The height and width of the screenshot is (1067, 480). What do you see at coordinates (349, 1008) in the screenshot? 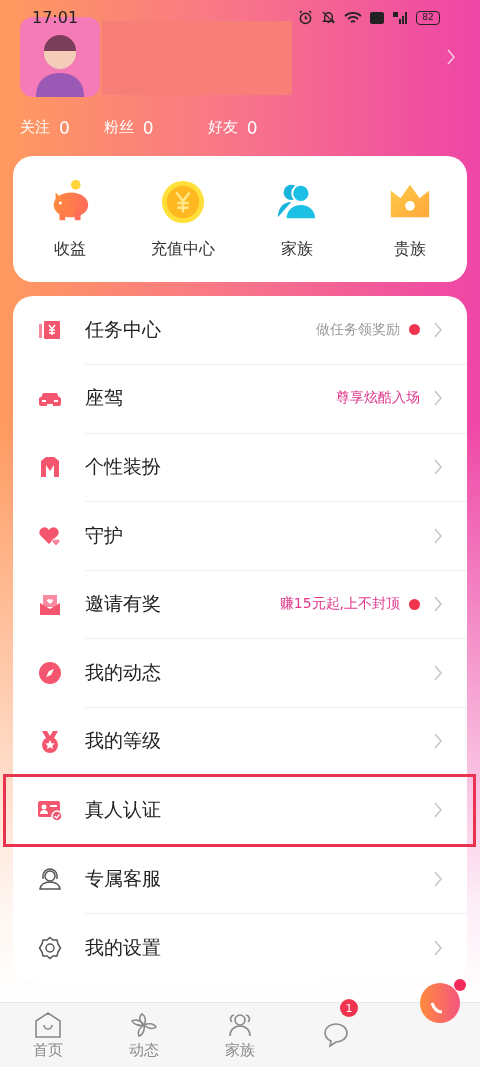
I see `count-badge: 1` at bounding box center [349, 1008].